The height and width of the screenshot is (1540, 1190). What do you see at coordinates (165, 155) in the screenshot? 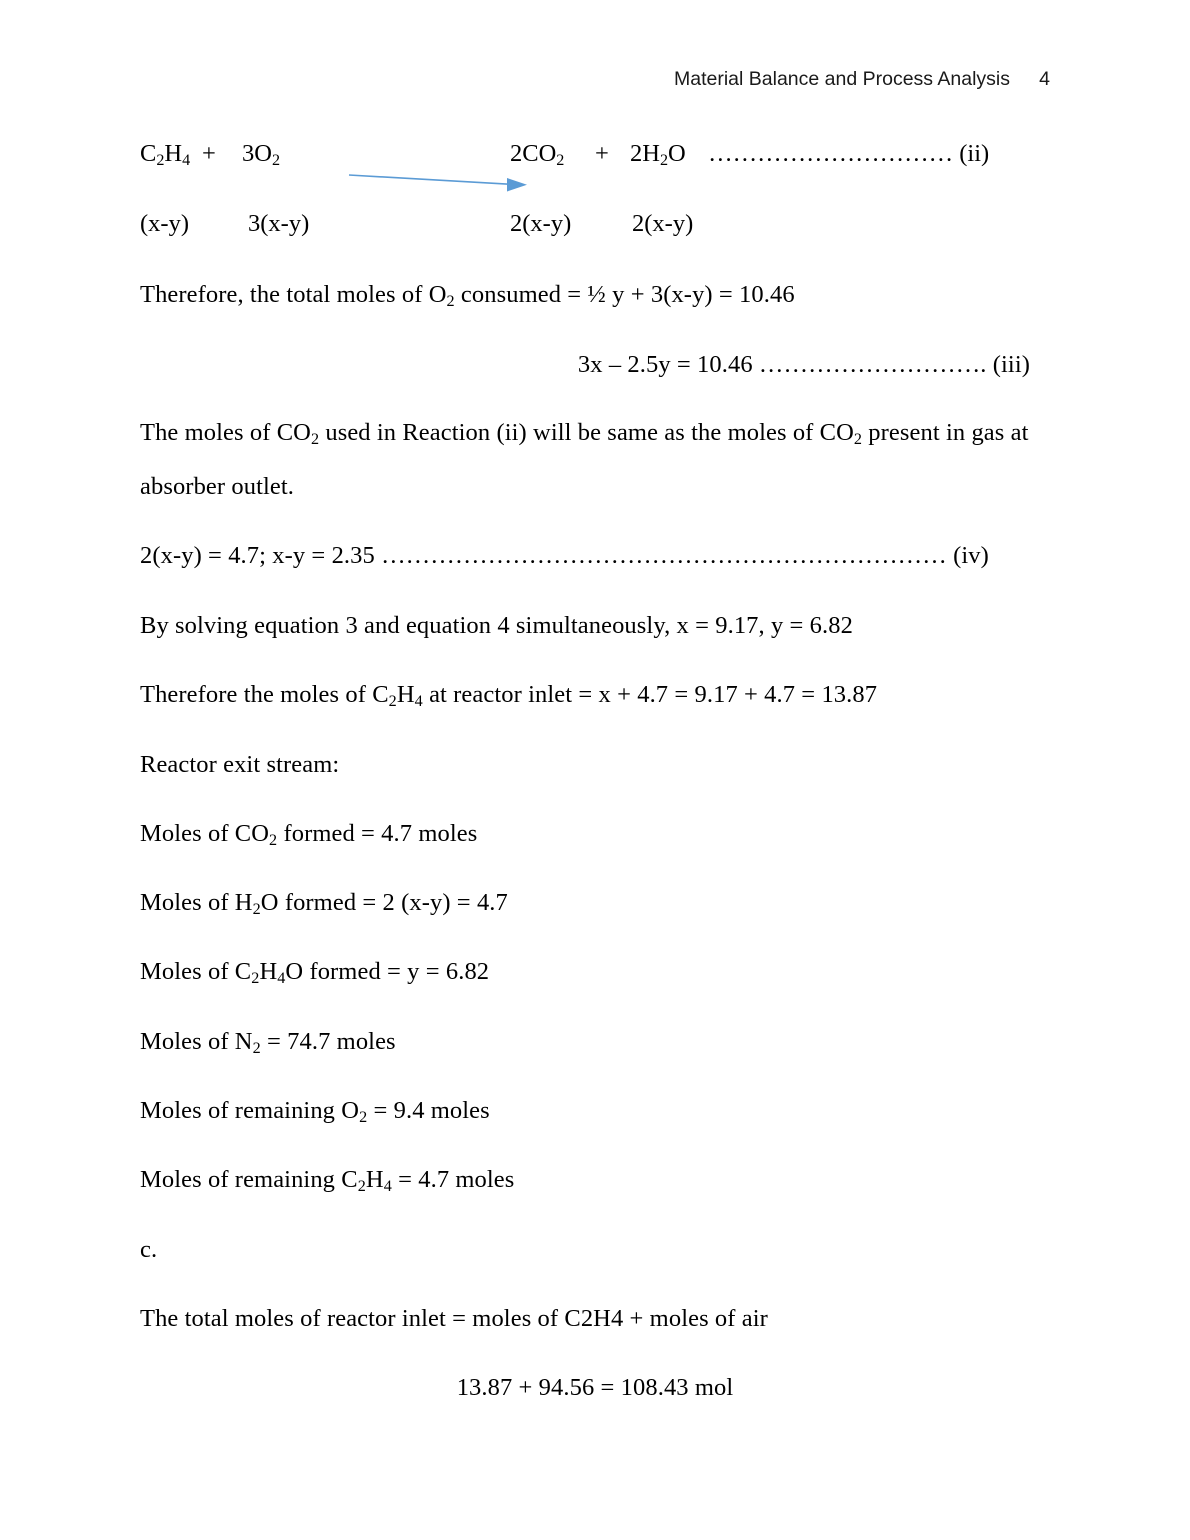
I see `reactant-ethylene: C2H4` at bounding box center [165, 155].